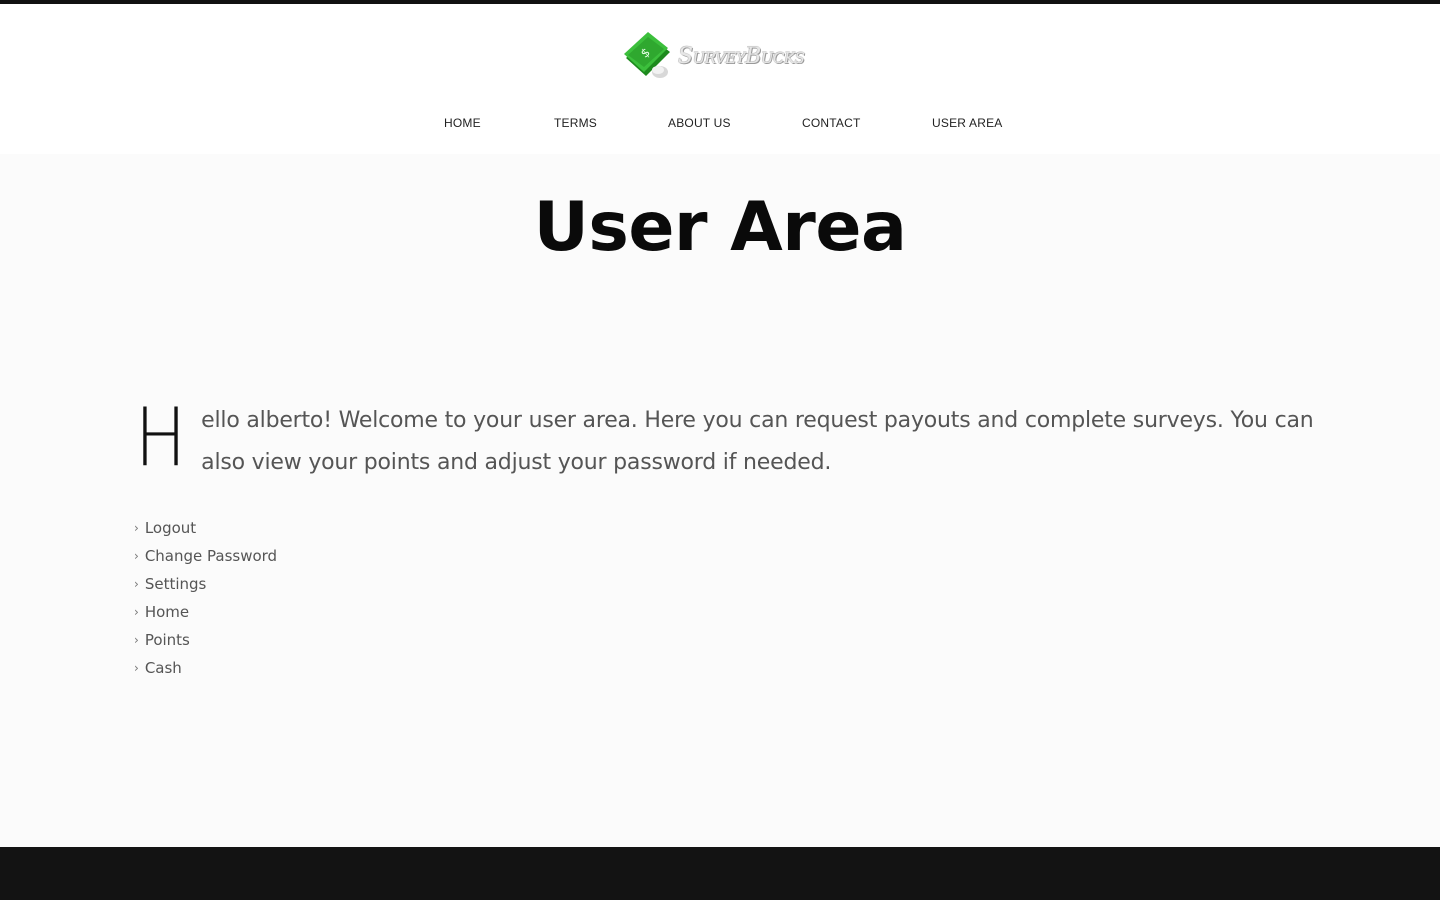 Image resolution: width=1440 pixels, height=900 pixels. Describe the element at coordinates (163, 668) in the screenshot. I see `cash-link: Cash` at that location.